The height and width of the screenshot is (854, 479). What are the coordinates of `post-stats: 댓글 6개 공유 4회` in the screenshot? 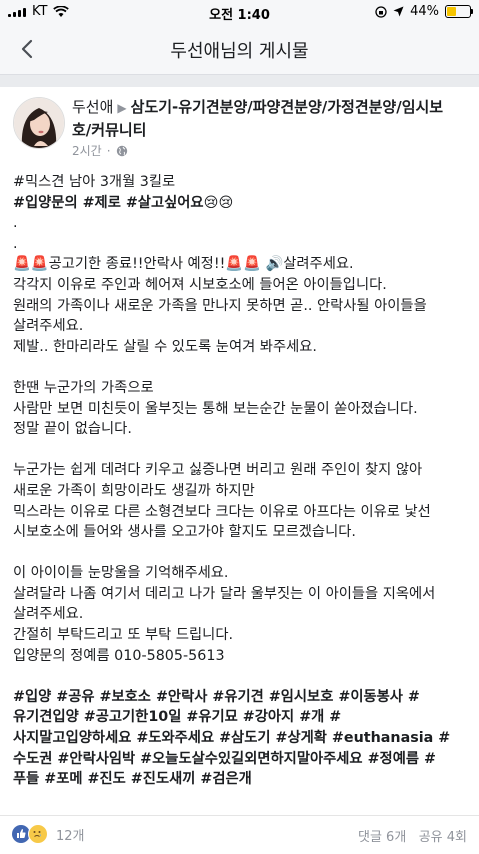 It's located at (412, 835).